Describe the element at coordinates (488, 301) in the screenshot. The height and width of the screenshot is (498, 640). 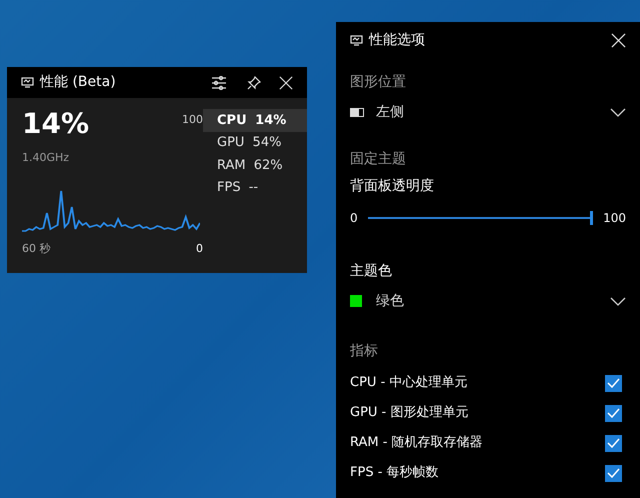
I see `theme-color-dropdown: 绿色` at that location.